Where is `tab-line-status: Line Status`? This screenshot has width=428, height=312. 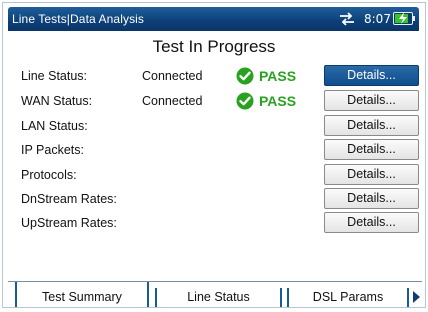
tab-line-status: Line Status is located at coordinates (218, 297).